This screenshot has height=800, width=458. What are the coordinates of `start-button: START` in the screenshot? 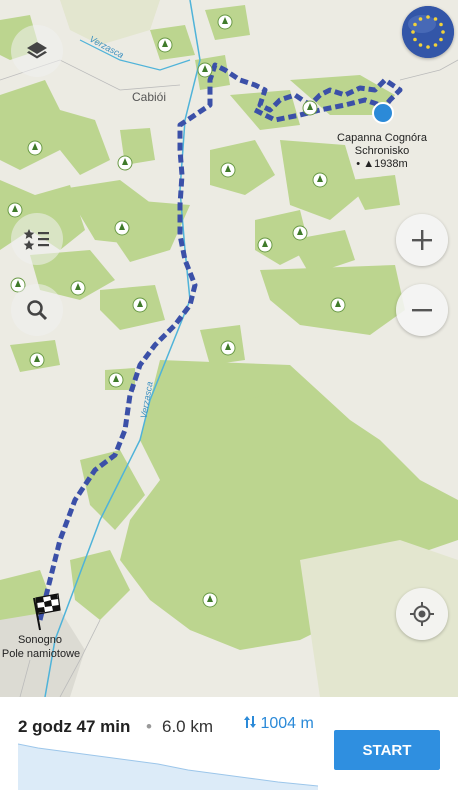 It's located at (387, 750).